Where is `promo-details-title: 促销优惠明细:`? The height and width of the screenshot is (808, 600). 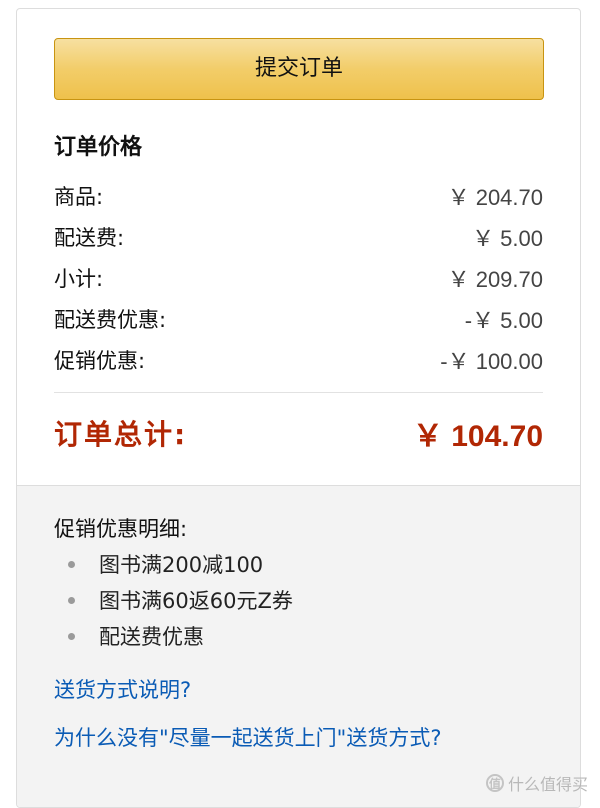
promo-details-title: 促销优惠明细: is located at coordinates (121, 529).